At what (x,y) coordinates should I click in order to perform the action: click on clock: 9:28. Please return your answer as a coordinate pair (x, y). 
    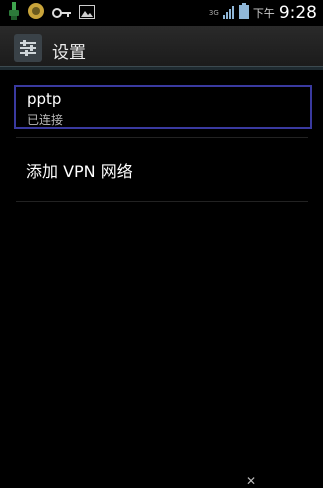
    Looking at the image, I should click on (297, 13).